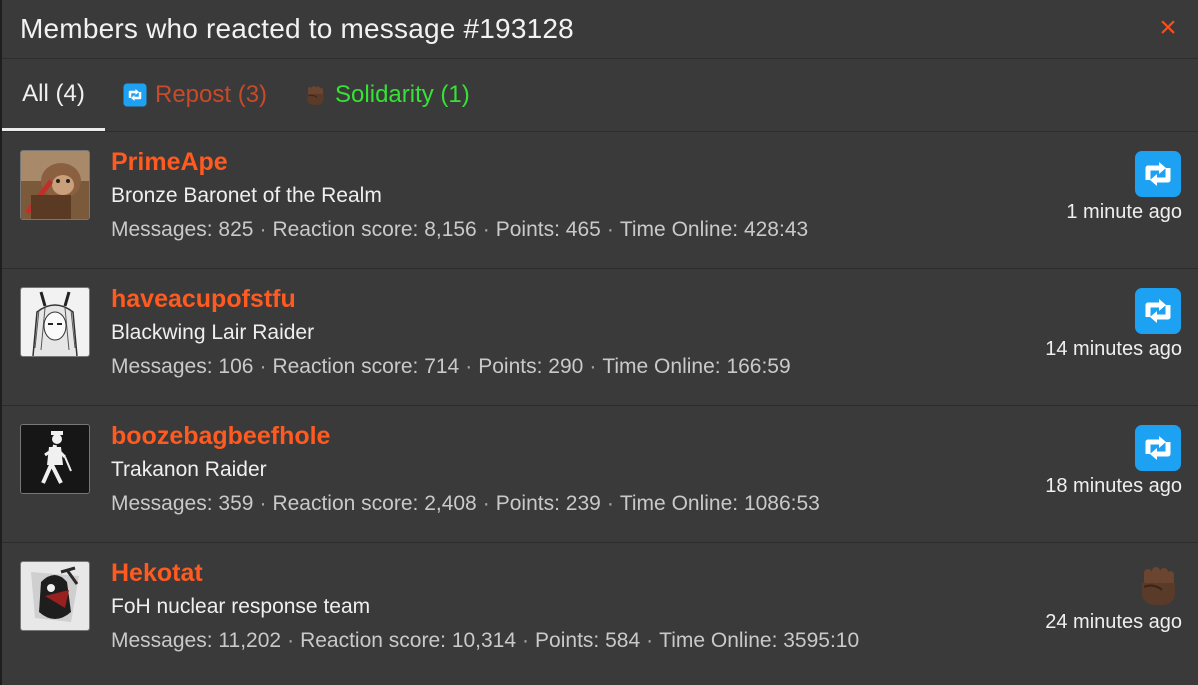 This screenshot has width=1198, height=685. What do you see at coordinates (1124, 212) in the screenshot?
I see `reaction-time: 1 minute ago` at bounding box center [1124, 212].